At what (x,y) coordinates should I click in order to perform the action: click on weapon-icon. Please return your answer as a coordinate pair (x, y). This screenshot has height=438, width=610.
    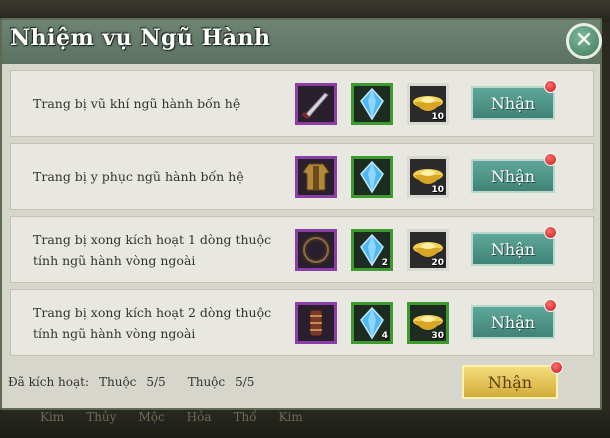
    Looking at the image, I should click on (315, 106).